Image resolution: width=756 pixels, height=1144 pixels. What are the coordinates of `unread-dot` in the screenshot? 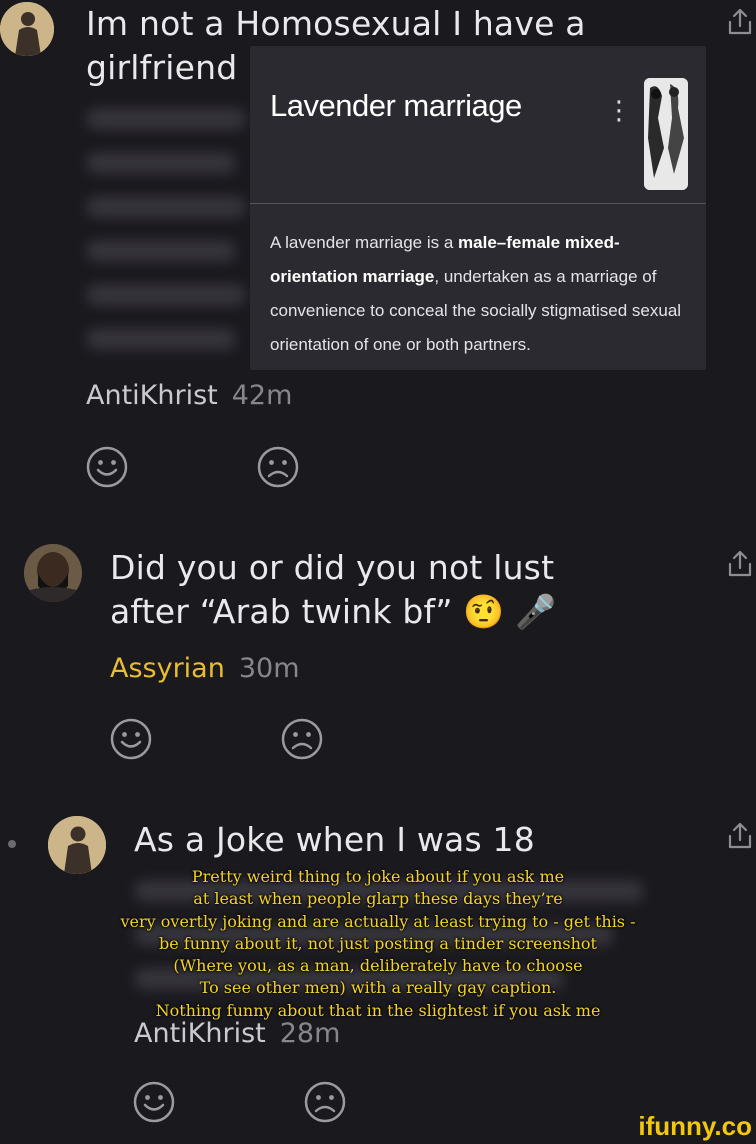 It's located at (12, 844).